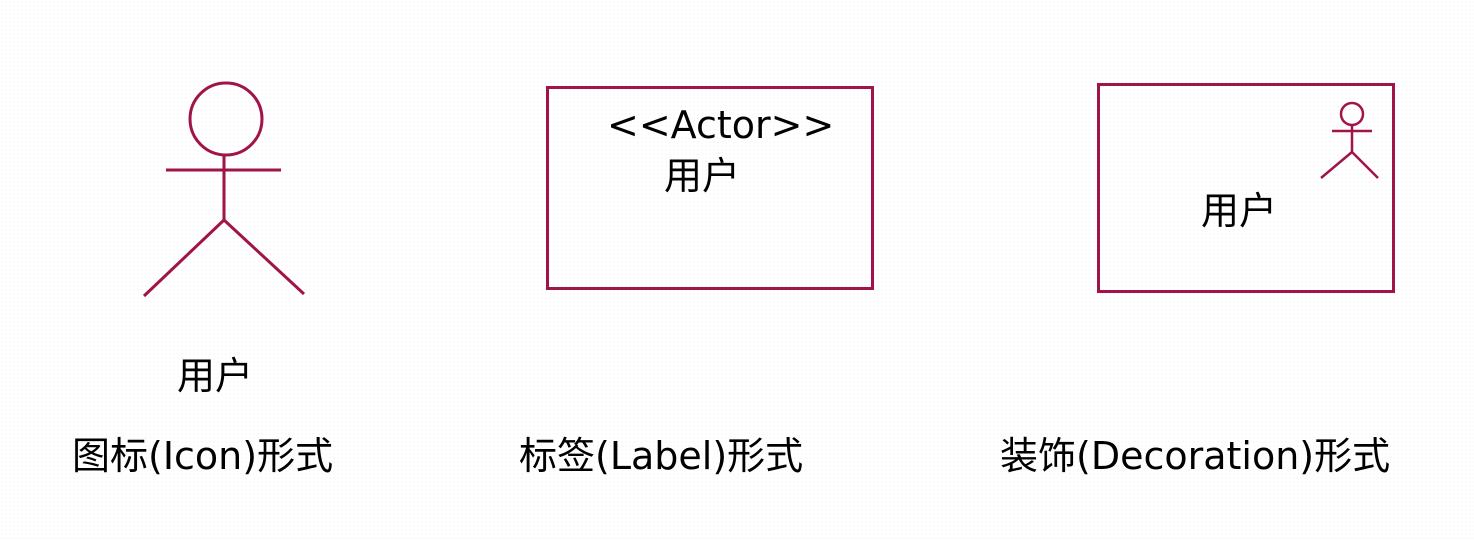 The width and height of the screenshot is (1474, 540). Describe the element at coordinates (203, 456) in the screenshot. I see `caption-icon-form: 图标(Icon)形式` at that location.